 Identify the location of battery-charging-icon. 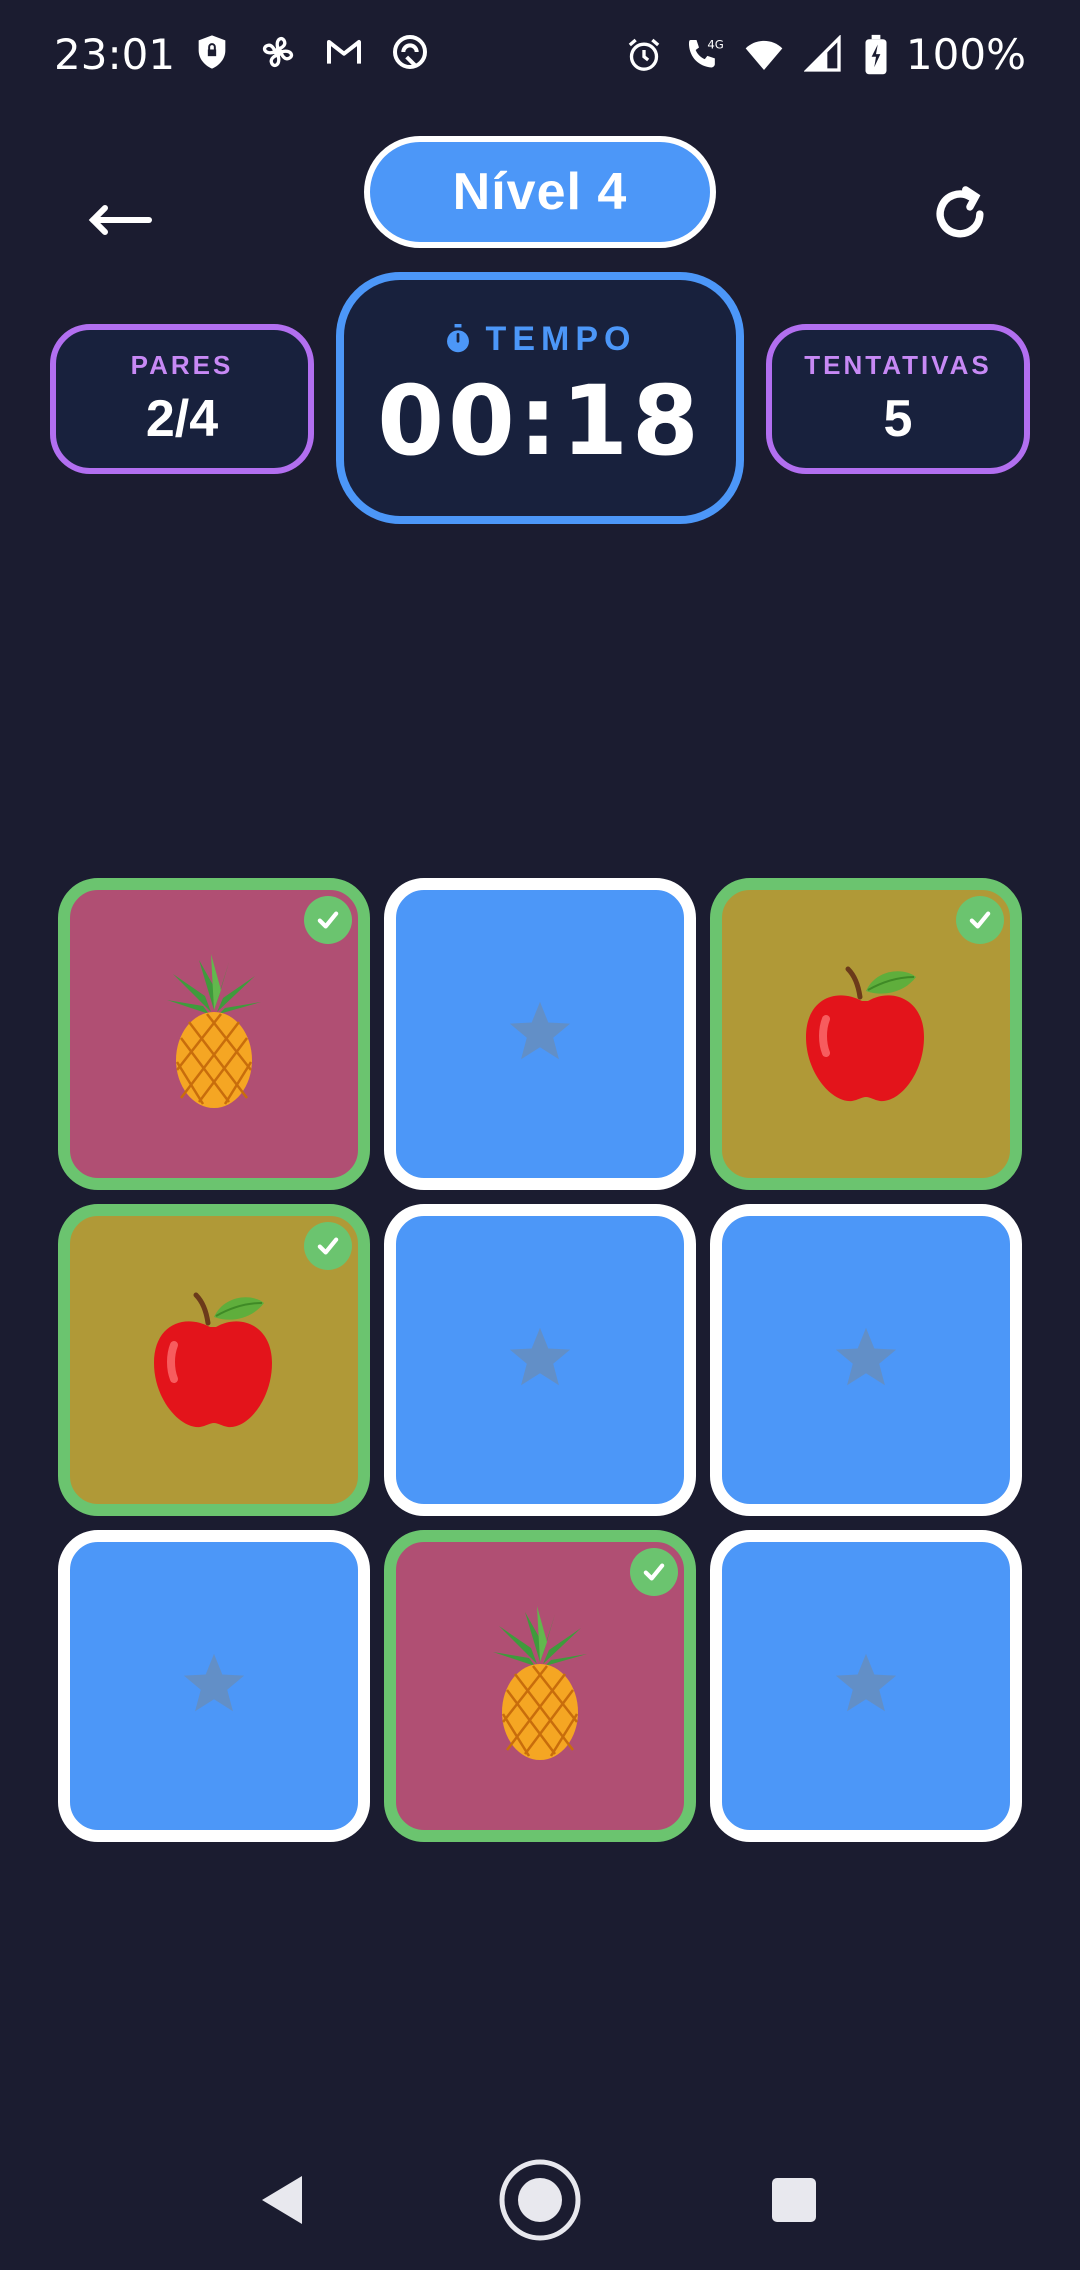
(876, 55).